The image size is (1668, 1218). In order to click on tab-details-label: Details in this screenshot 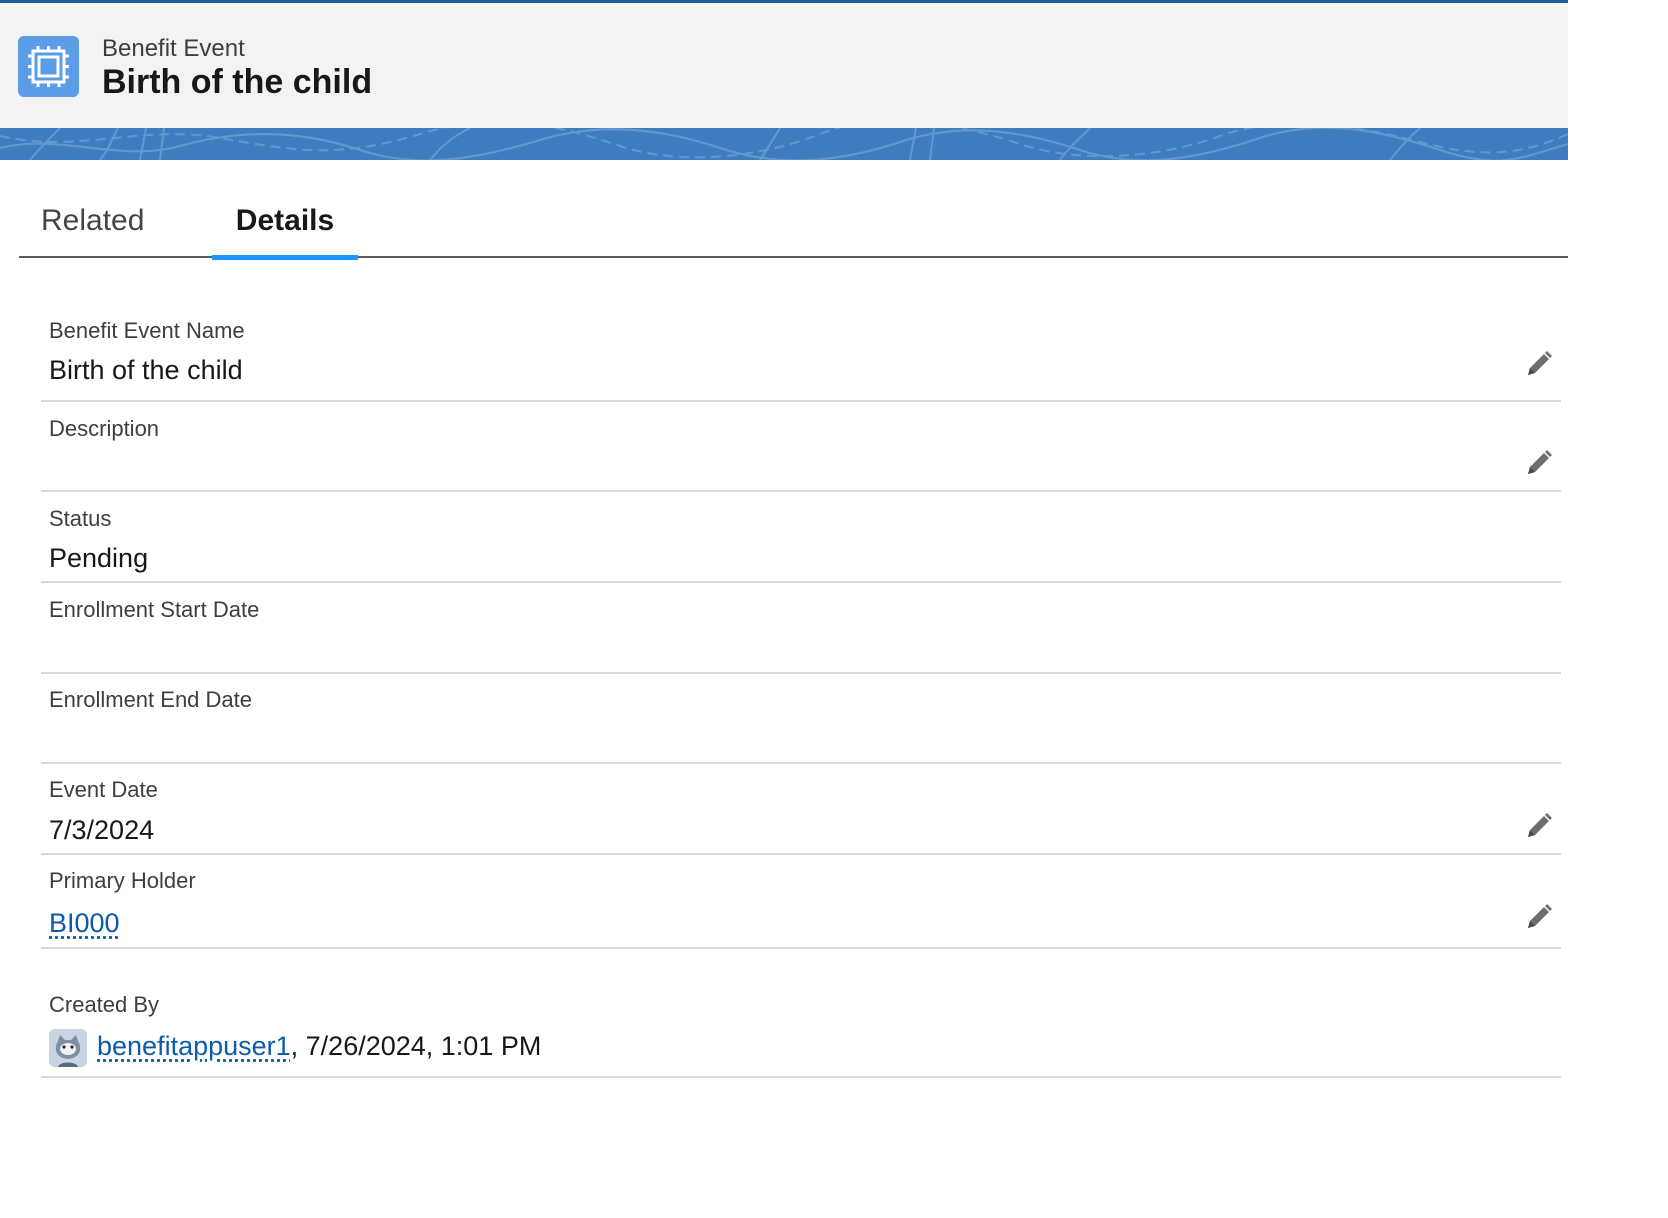, I will do `click(285, 220)`.